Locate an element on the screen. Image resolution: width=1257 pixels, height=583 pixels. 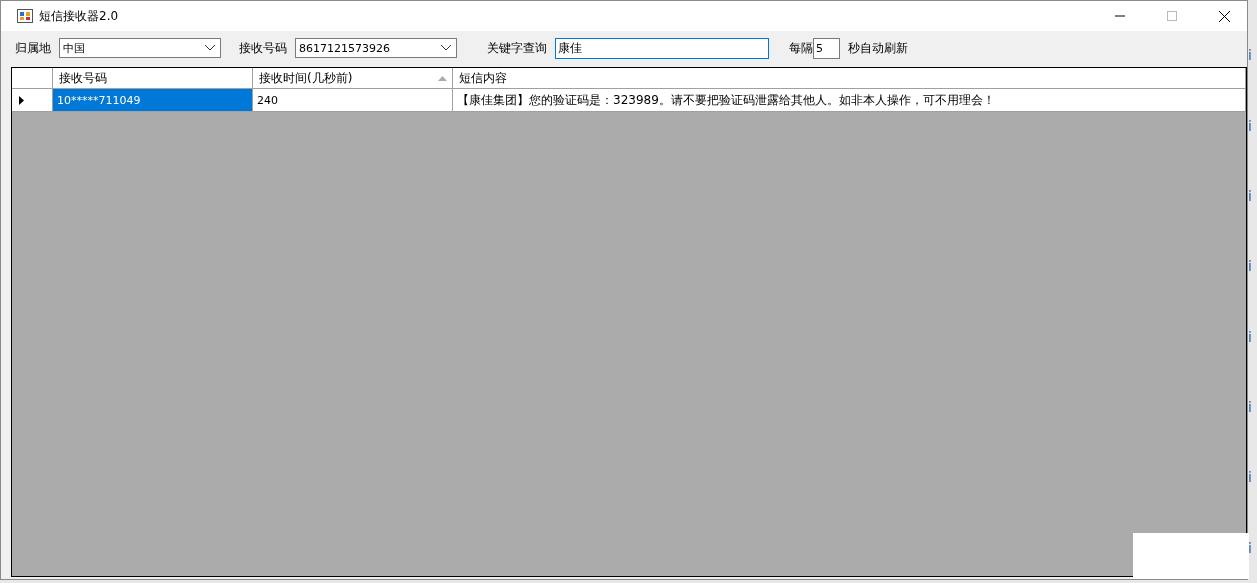
close-icon is located at coordinates (1224, 16).